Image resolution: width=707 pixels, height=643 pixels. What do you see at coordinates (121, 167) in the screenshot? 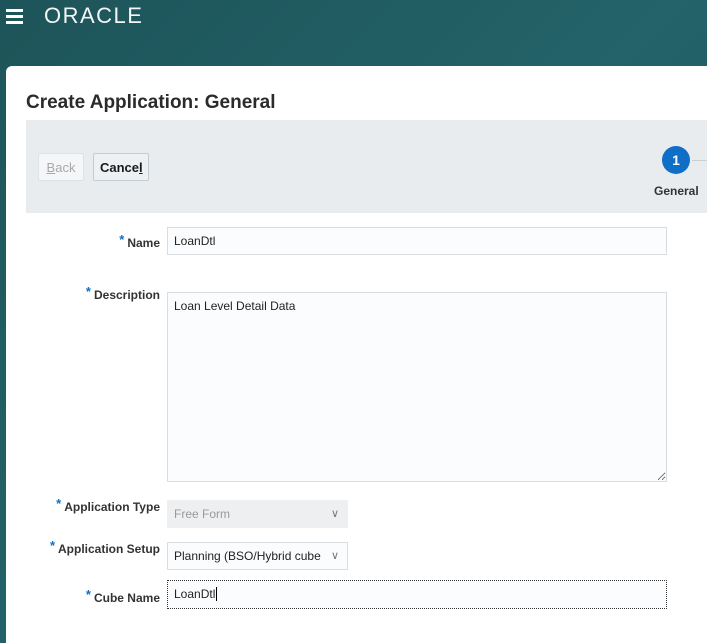
I see `cancel-button: Cancel` at bounding box center [121, 167].